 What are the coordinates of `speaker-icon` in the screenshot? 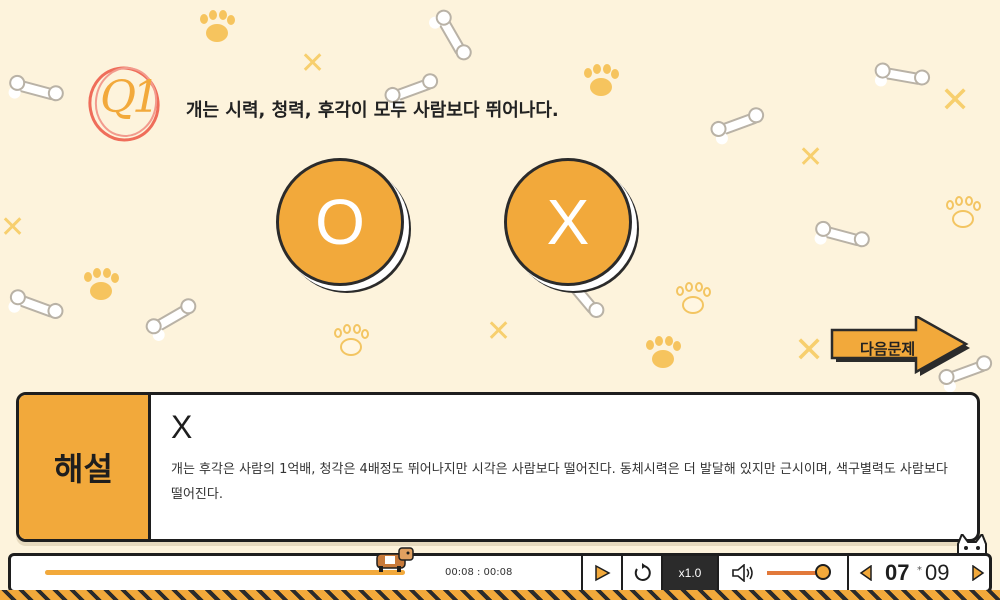 It's located at (743, 573).